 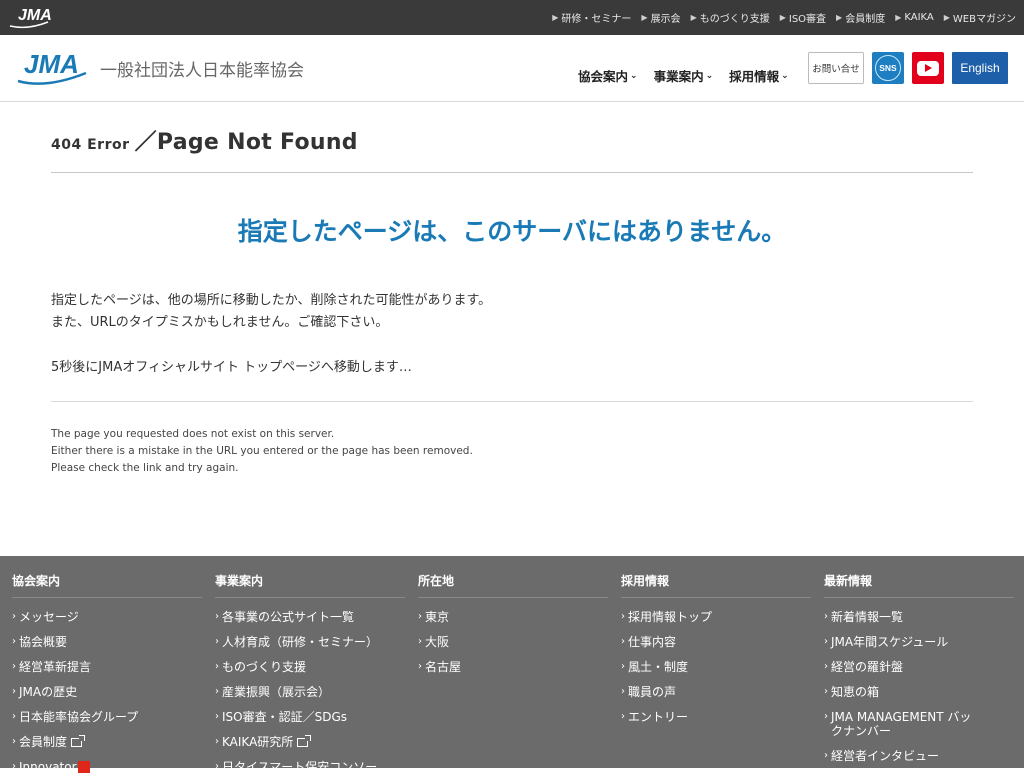 I want to click on footer-link: › 知恵の箱, so click(x=919, y=691).